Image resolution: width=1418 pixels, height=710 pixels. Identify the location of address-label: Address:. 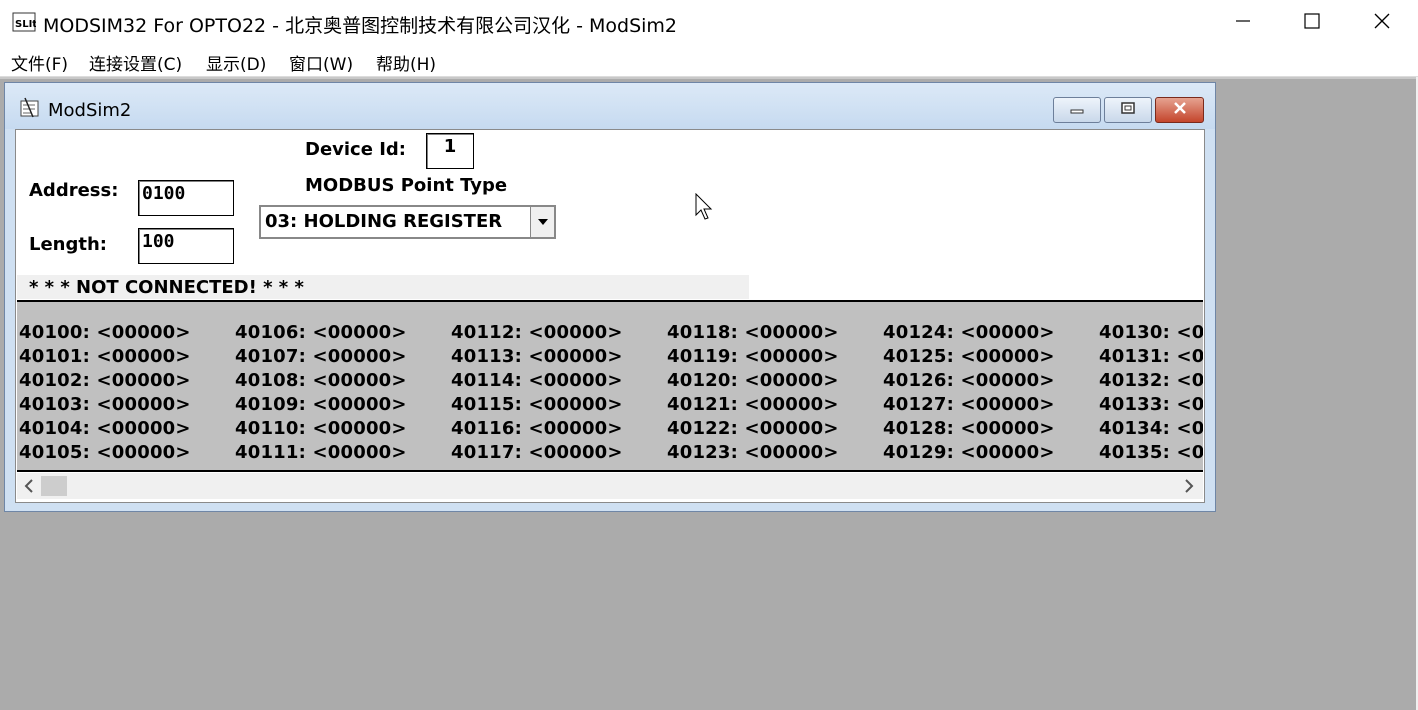
(74, 190).